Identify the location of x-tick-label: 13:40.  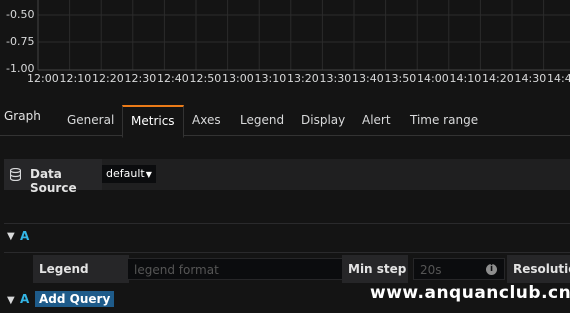
(368, 78).